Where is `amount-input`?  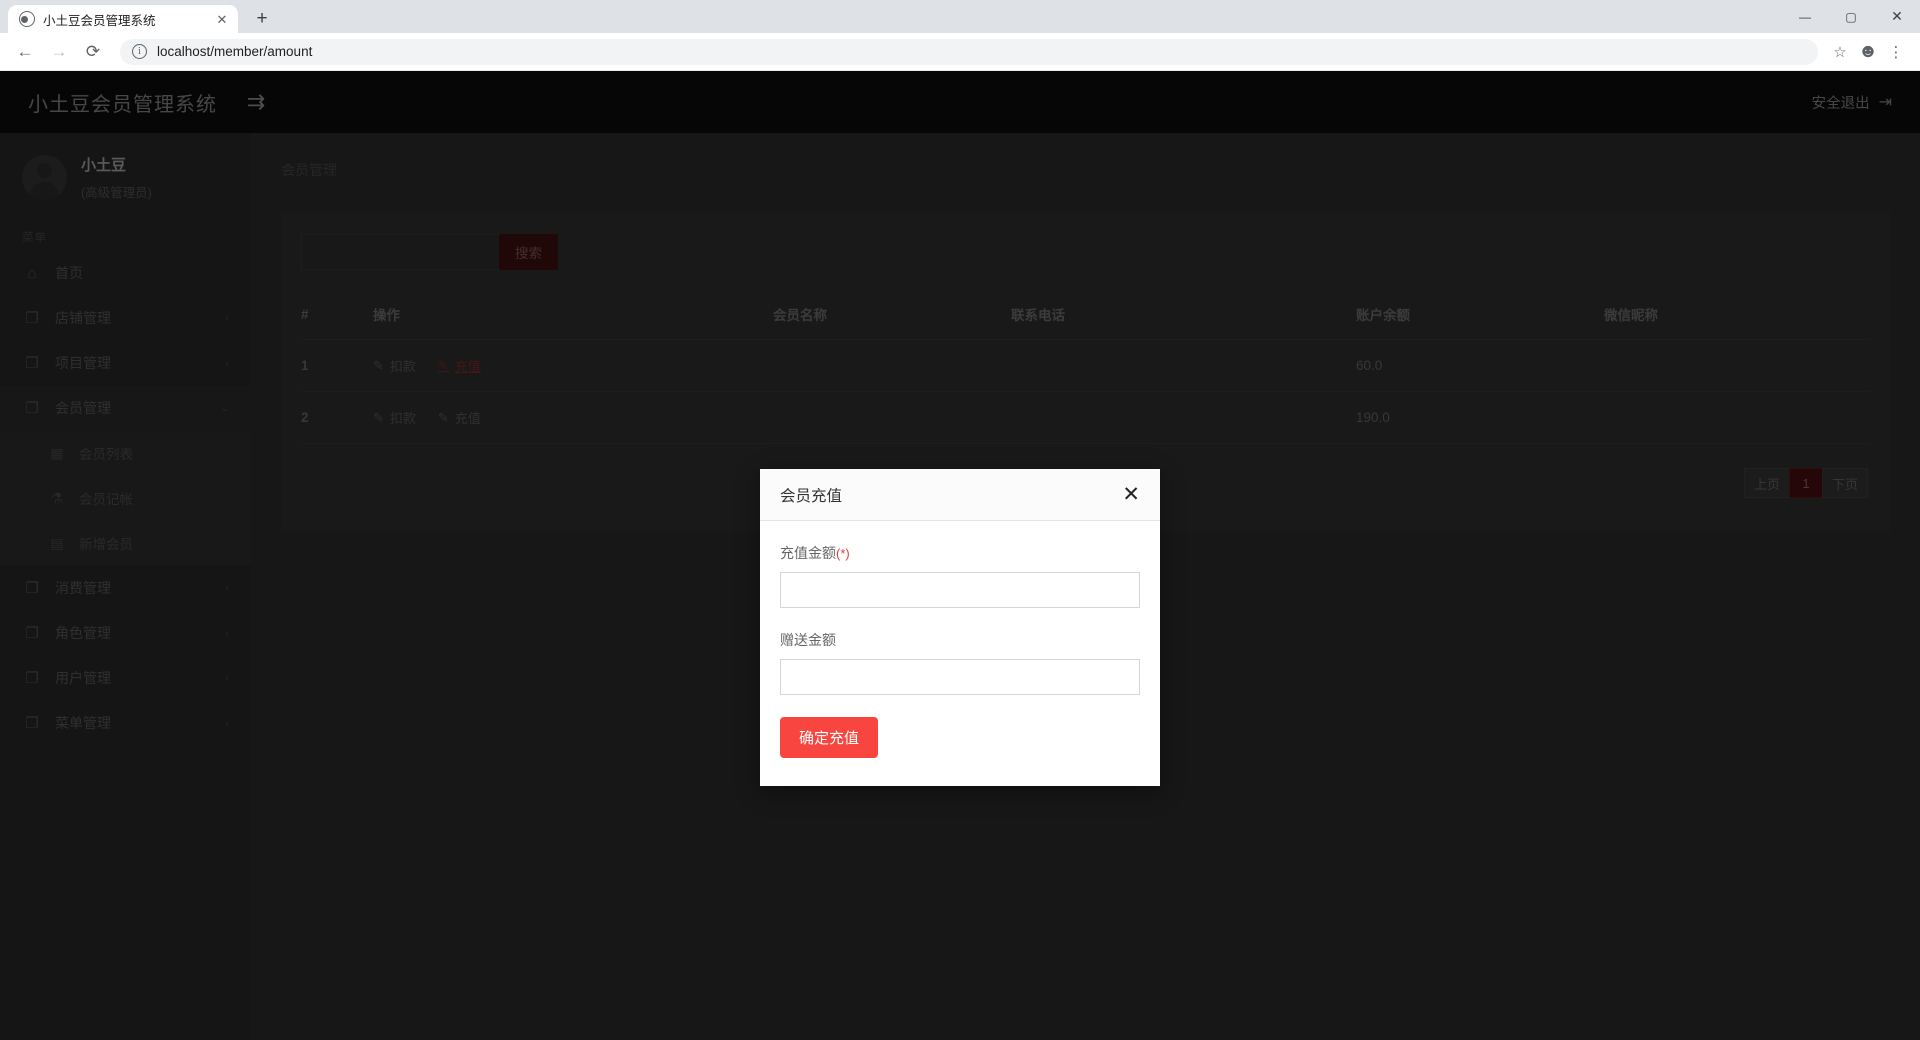 amount-input is located at coordinates (960, 590).